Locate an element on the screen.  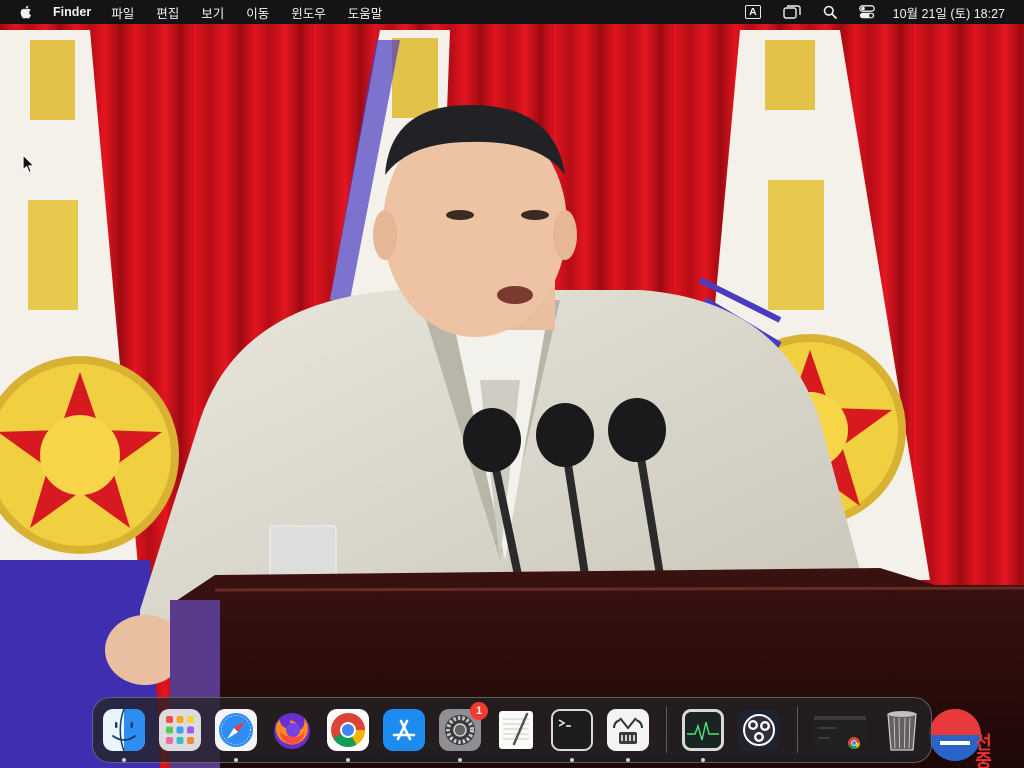
control-center-icon is located at coordinates (866, 12).